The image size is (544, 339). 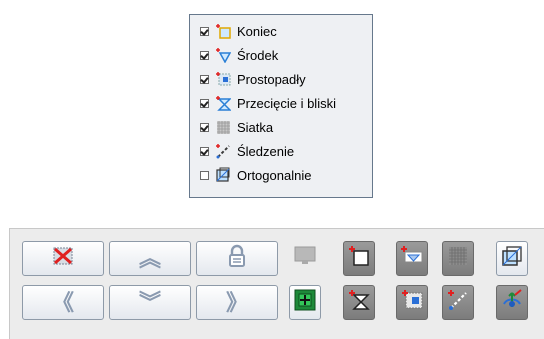 What do you see at coordinates (204, 127) in the screenshot?
I see `siatka-checkbox` at bounding box center [204, 127].